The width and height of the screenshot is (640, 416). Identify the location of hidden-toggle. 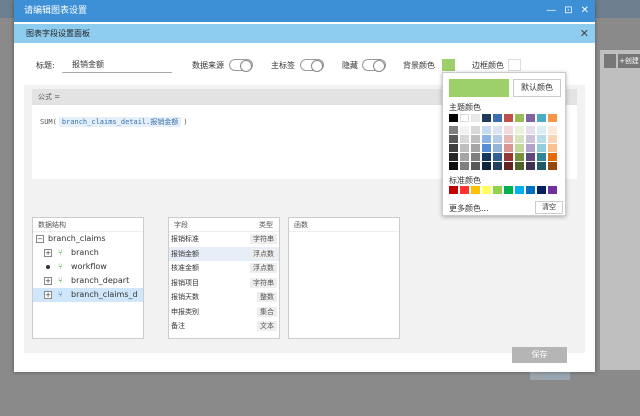
(374, 65).